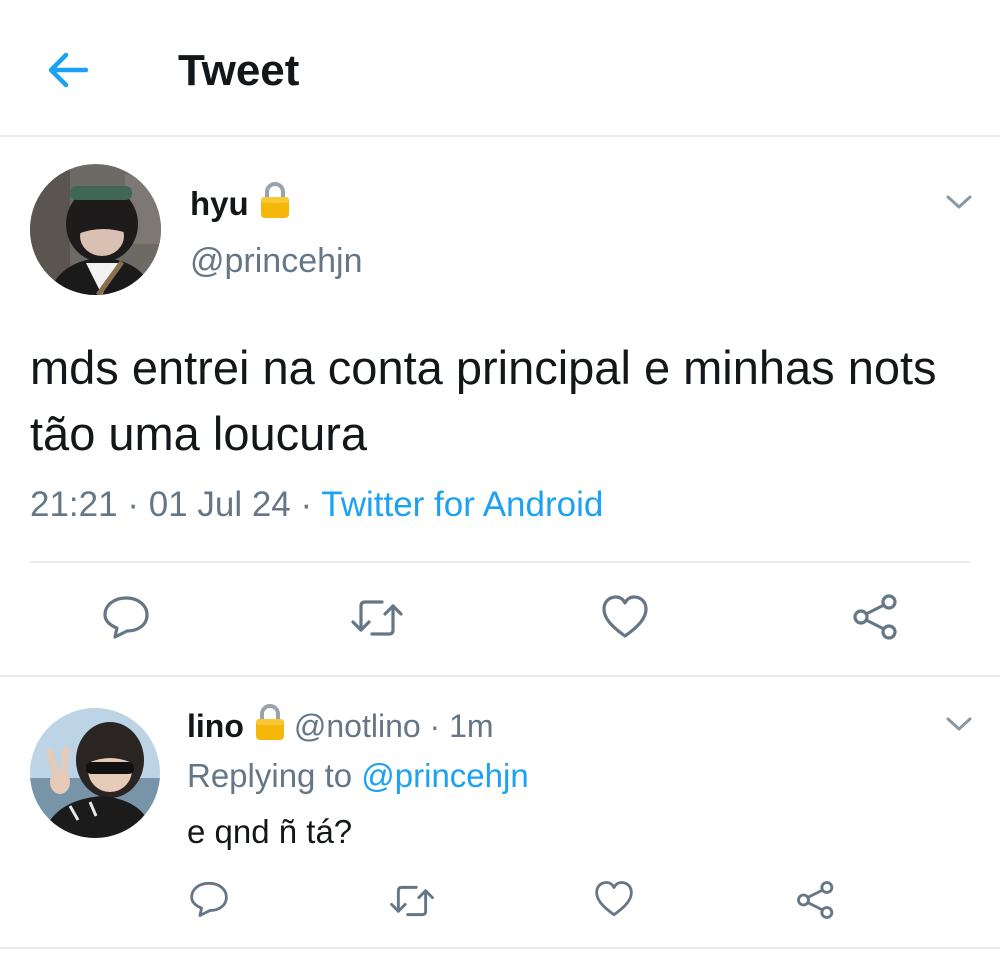  I want to click on reply-text: e qnd ñ tá?, so click(270, 831).